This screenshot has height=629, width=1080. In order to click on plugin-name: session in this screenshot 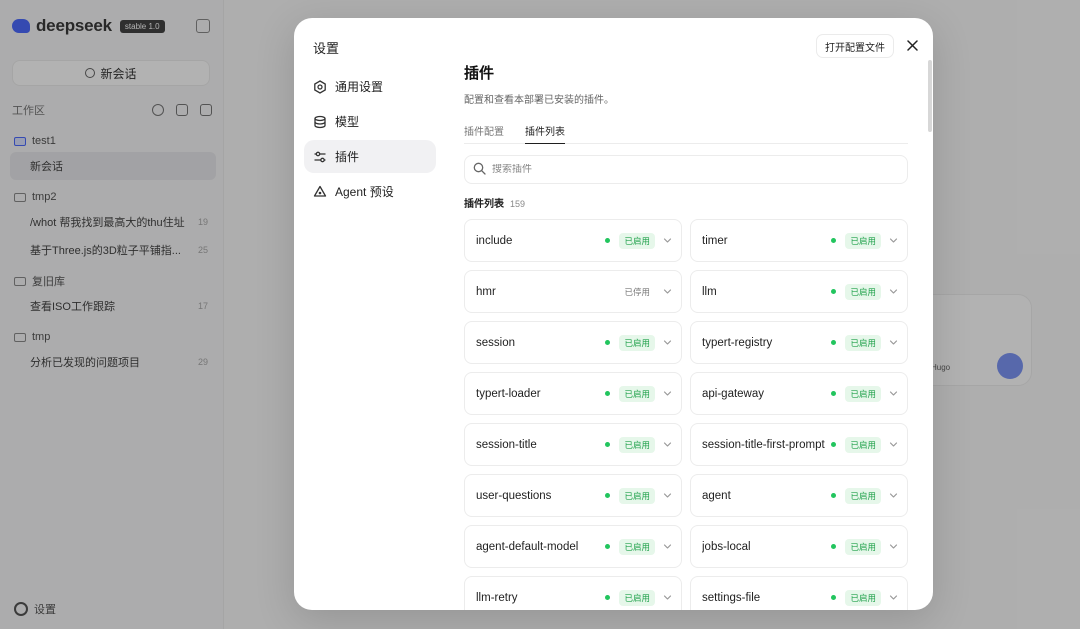, I will do `click(495, 342)`.